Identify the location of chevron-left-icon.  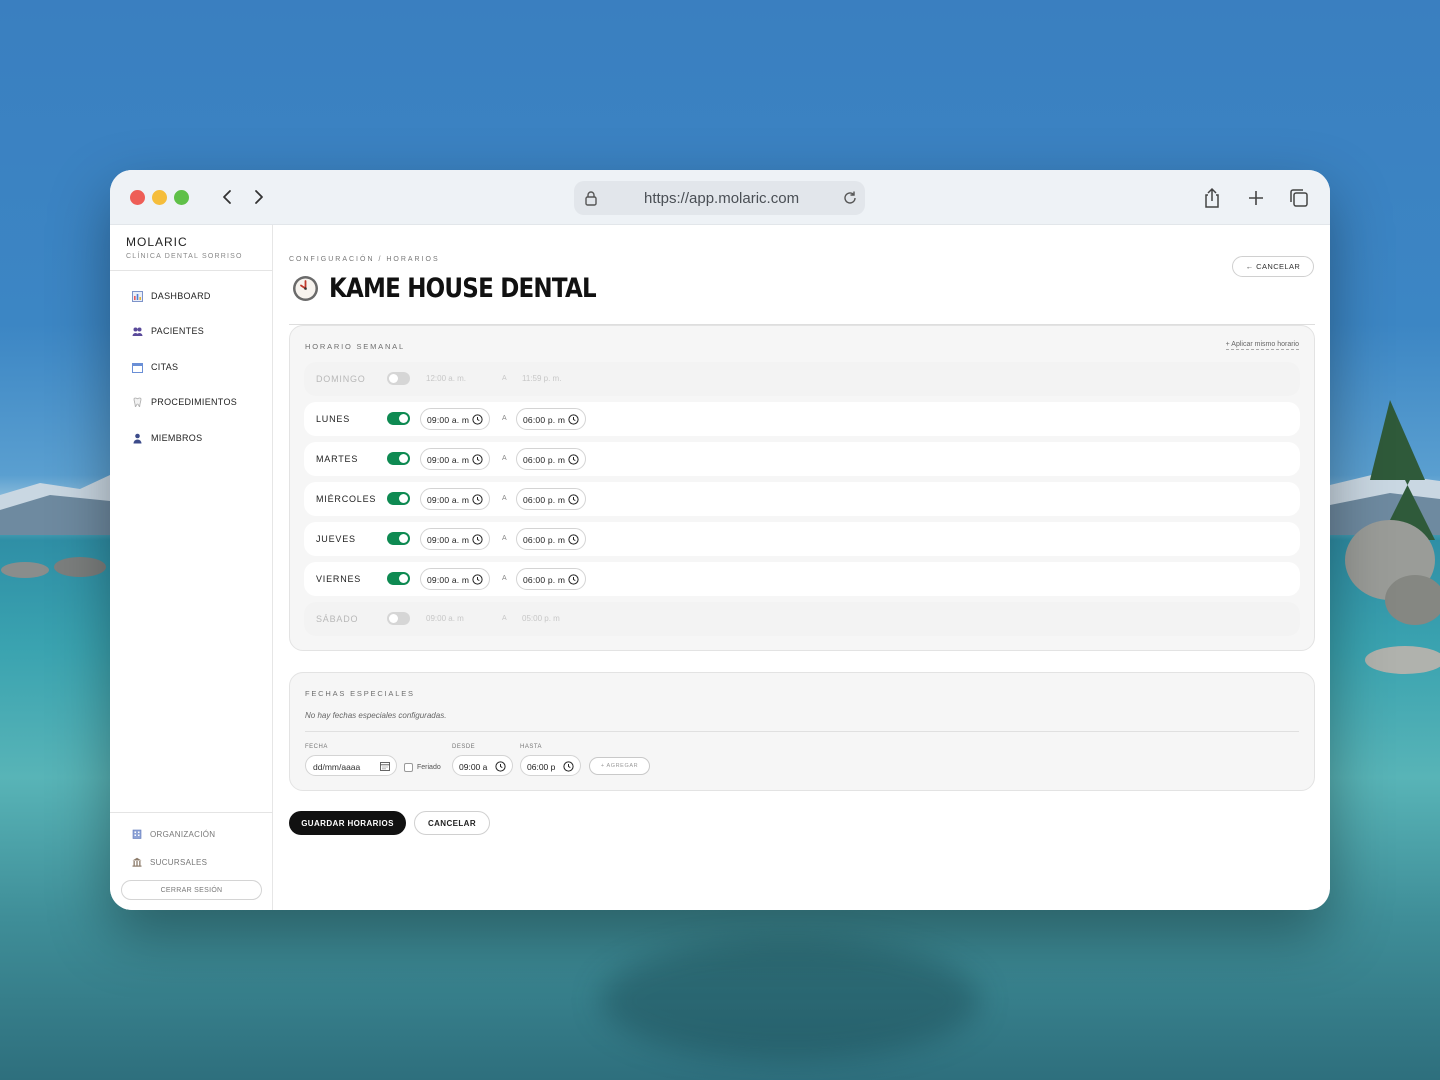
(227, 197).